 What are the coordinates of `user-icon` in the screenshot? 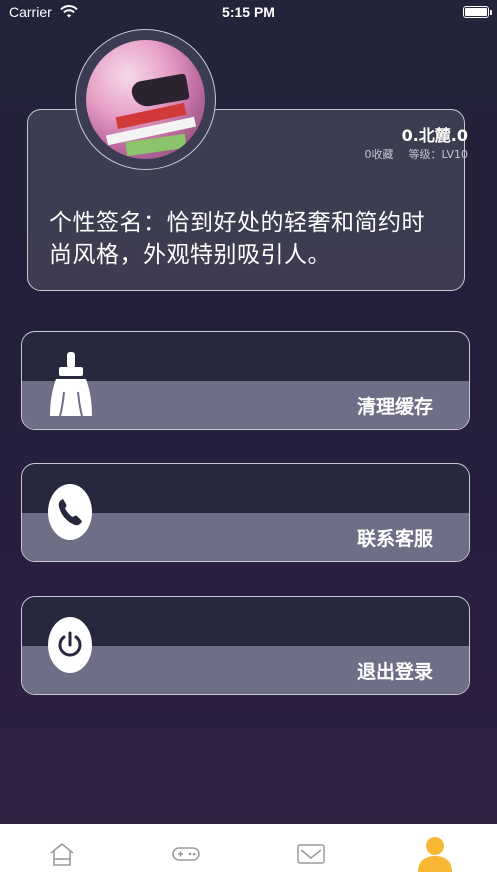 It's located at (434, 854).